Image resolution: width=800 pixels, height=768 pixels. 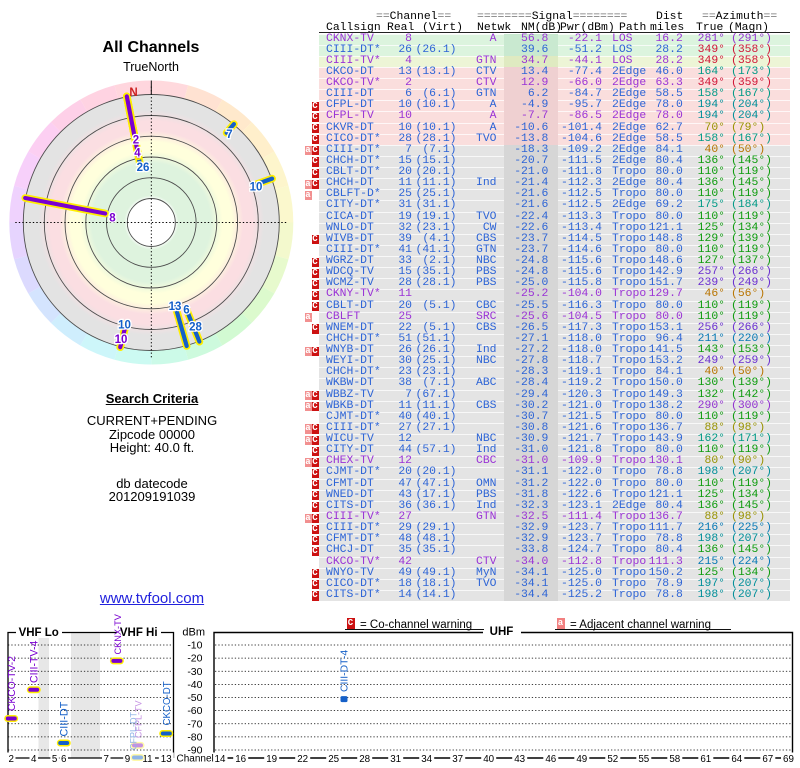 What do you see at coordinates (127, 759) in the screenshot?
I see `svg-text: 9` at bounding box center [127, 759].